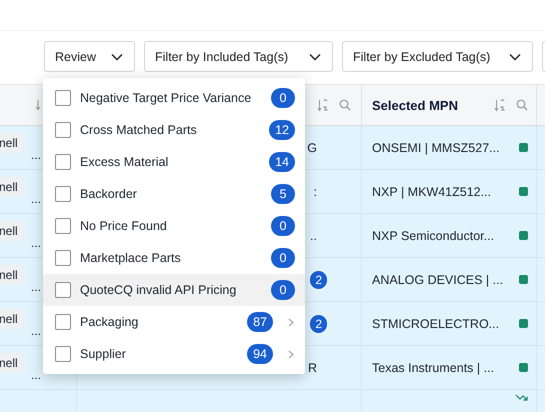 Image resolution: width=545 pixels, height=412 pixels. Describe the element at coordinates (174, 226) in the screenshot. I see `menu-item: No Price Found 0` at that location.